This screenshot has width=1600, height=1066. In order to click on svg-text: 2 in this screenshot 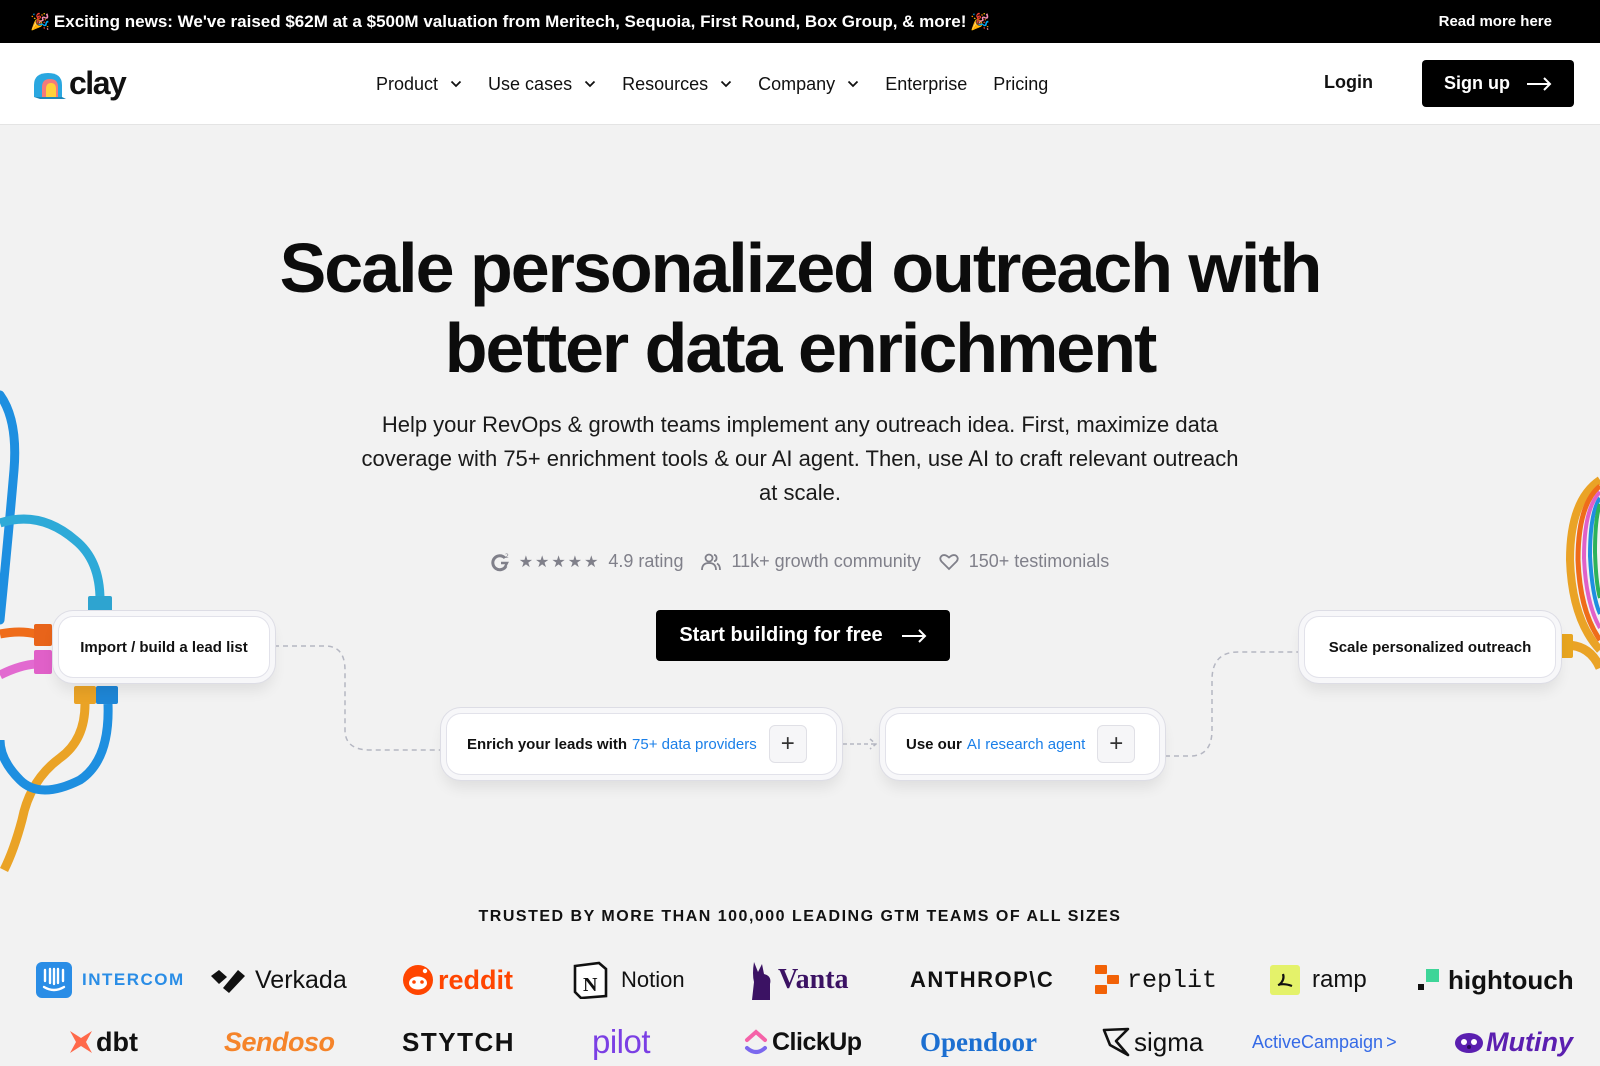, I will do `click(507, 556)`.